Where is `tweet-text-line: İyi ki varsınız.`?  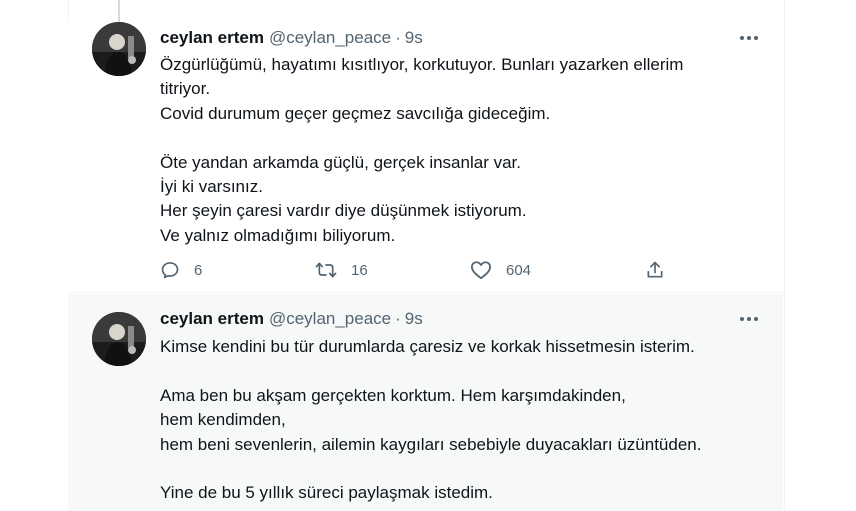 tweet-text-line: İyi ki varsınız. is located at coordinates (211, 187).